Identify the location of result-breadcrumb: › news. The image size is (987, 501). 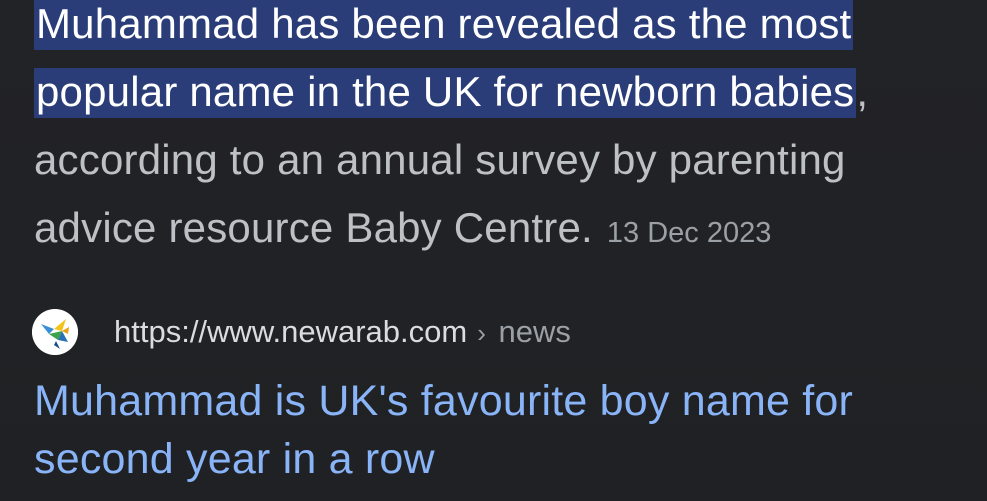
(524, 332).